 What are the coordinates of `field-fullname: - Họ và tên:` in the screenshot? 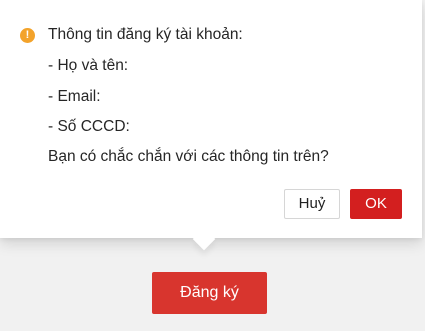 It's located at (88, 65).